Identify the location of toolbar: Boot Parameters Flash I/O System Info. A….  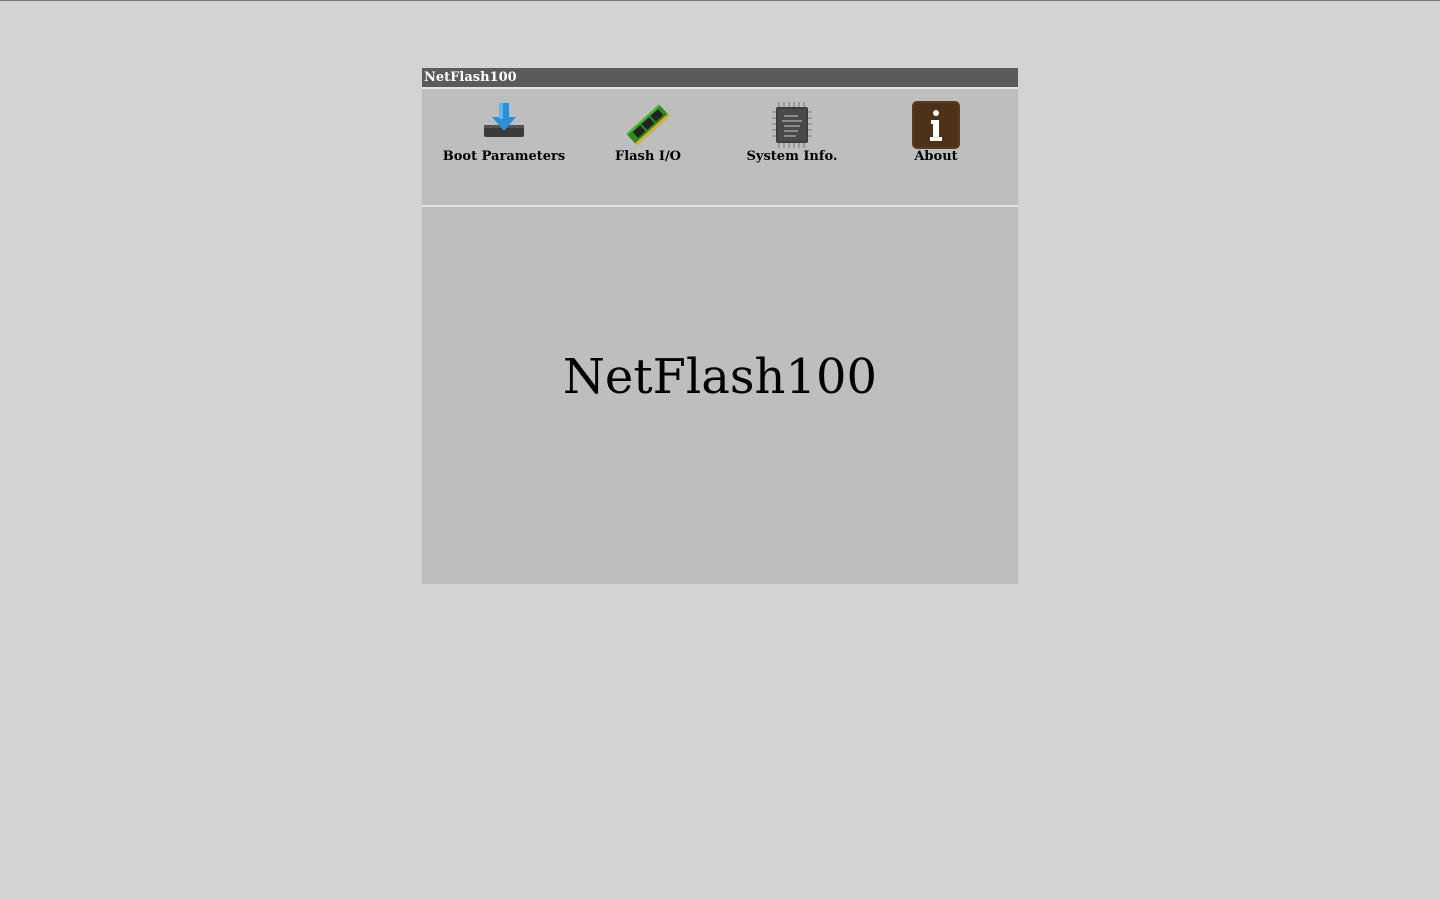
(720, 147).